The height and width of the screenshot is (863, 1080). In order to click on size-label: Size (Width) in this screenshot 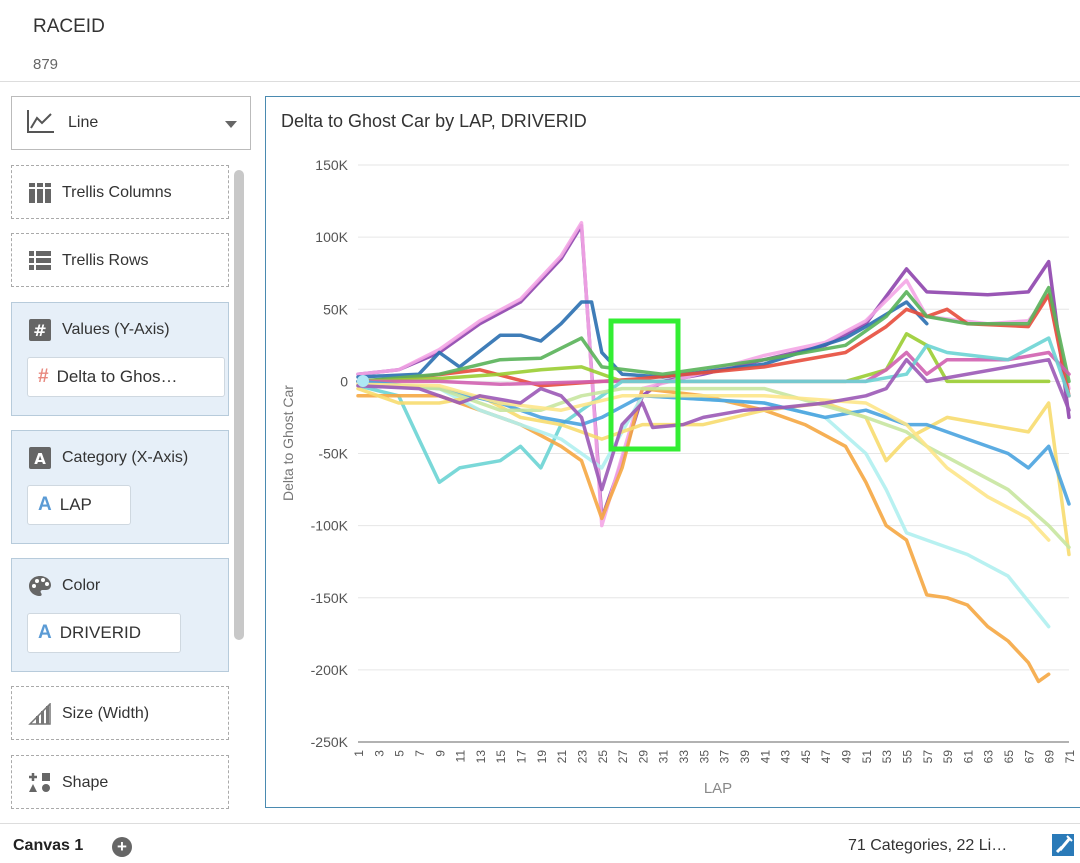, I will do `click(106, 713)`.